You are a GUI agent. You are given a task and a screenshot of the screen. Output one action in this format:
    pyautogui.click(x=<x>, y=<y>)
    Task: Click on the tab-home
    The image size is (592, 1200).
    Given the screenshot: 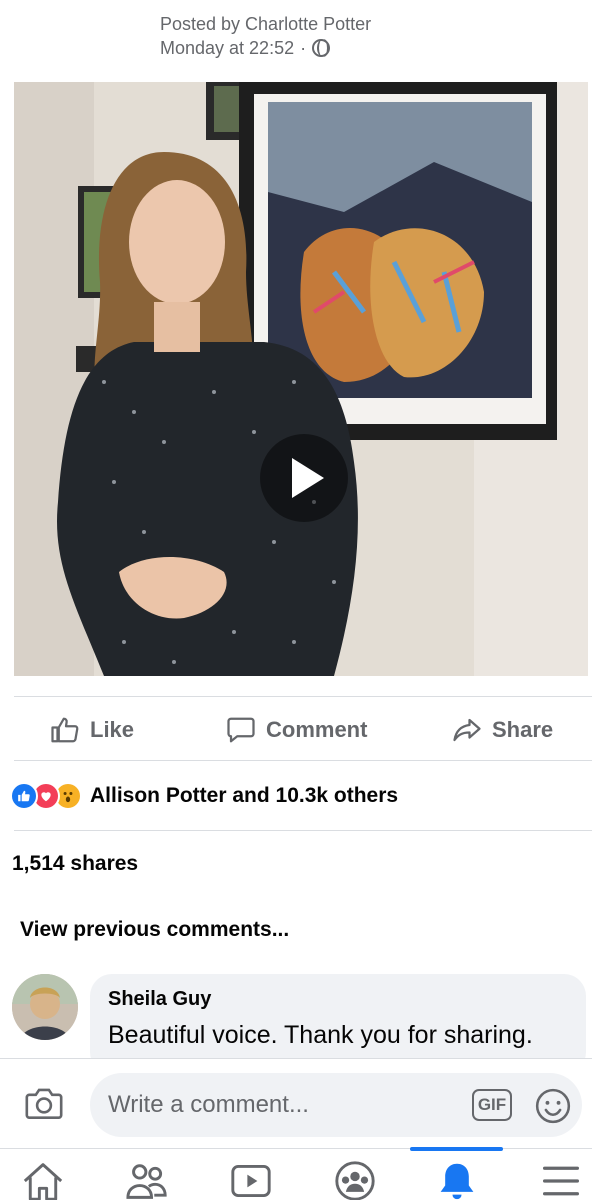 What is the action you would take?
    pyautogui.click(x=43, y=1180)
    